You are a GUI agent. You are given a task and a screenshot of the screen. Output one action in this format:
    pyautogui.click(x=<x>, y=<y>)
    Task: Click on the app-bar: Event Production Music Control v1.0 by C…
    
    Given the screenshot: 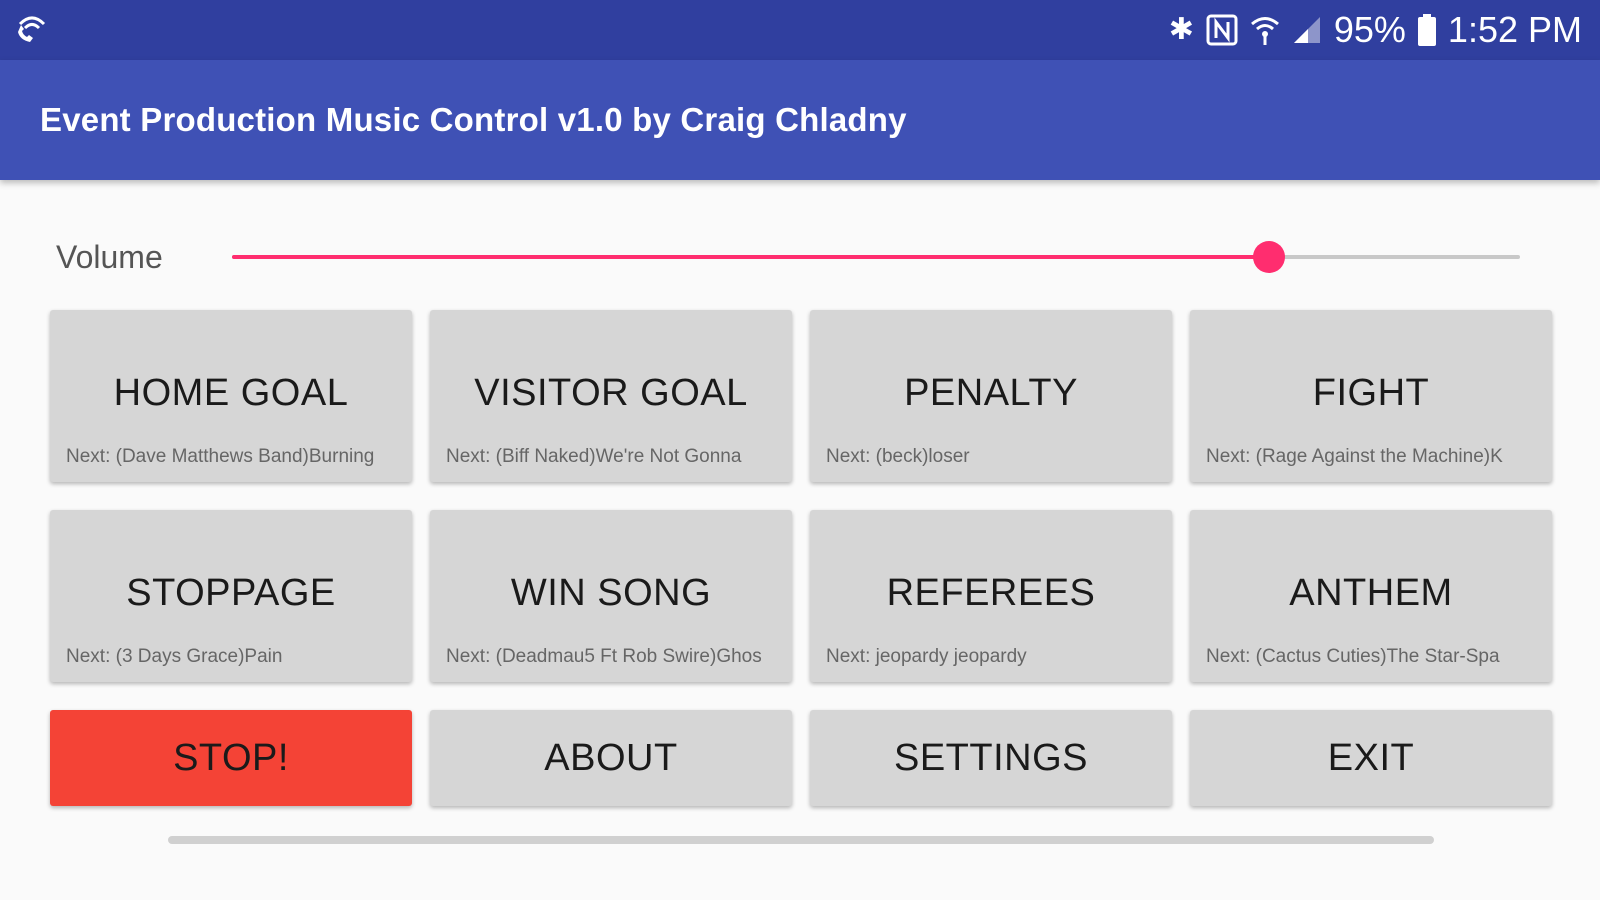 What is the action you would take?
    pyautogui.click(x=800, y=120)
    